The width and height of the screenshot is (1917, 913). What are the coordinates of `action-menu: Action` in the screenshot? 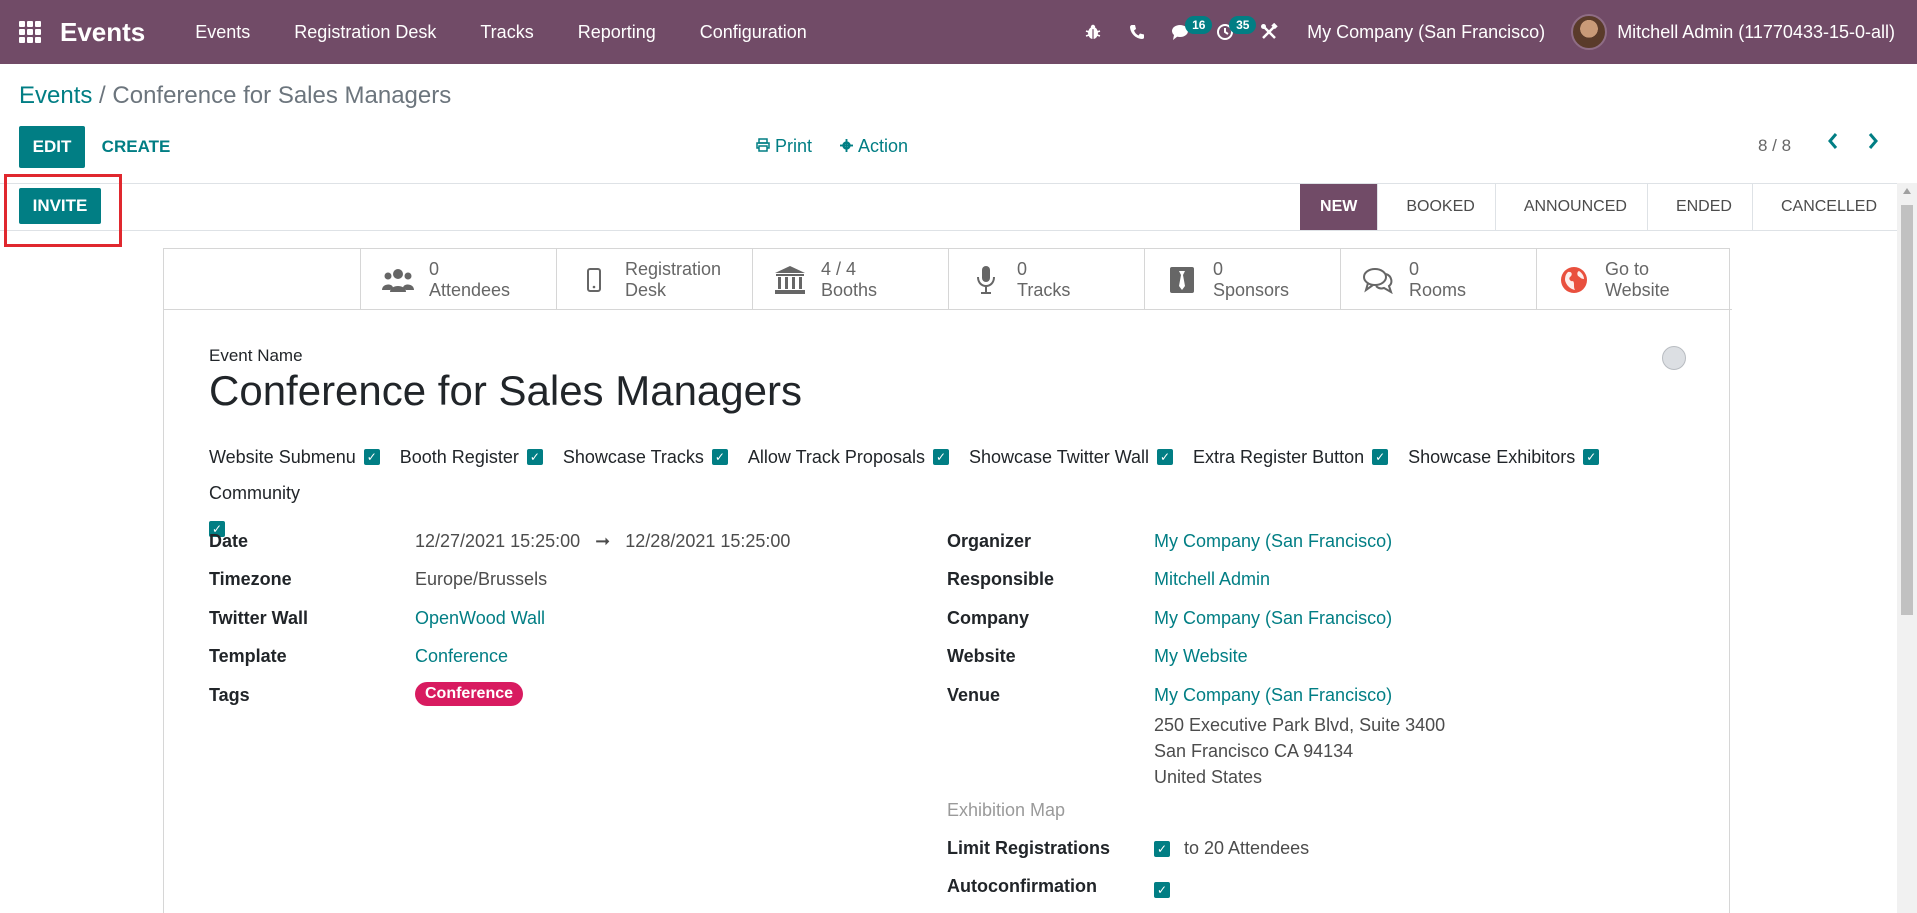 It's located at (874, 146).